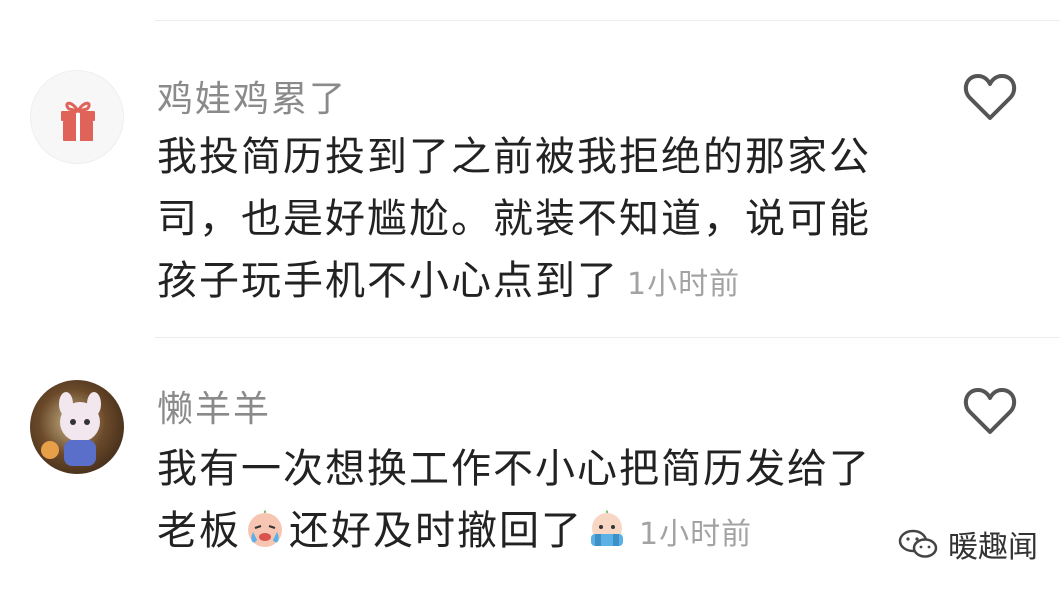 This screenshot has height=590, width=1060. Describe the element at coordinates (517, 502) in the screenshot. I see `comment-text: 我有一次想换工作不小心把简历发给了老板 还好及时撤回了 1小时前` at that location.